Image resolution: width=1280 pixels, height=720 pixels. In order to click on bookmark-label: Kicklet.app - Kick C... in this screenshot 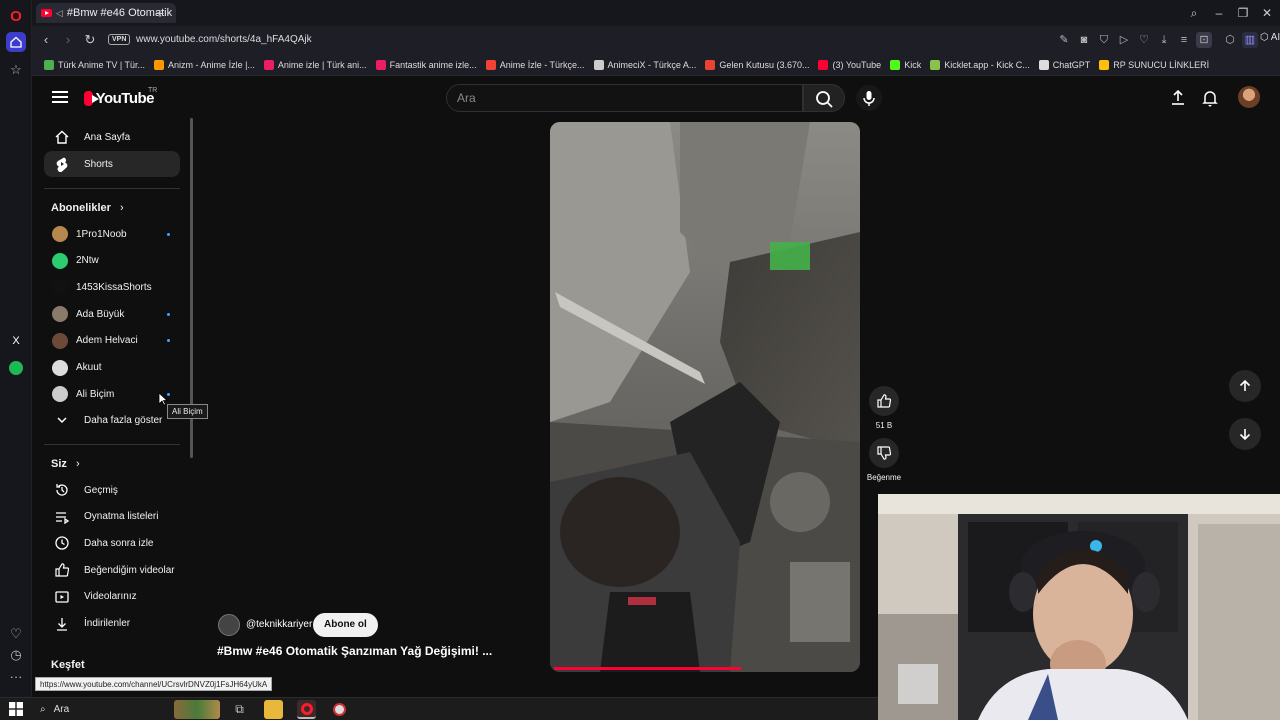, I will do `click(987, 64)`.